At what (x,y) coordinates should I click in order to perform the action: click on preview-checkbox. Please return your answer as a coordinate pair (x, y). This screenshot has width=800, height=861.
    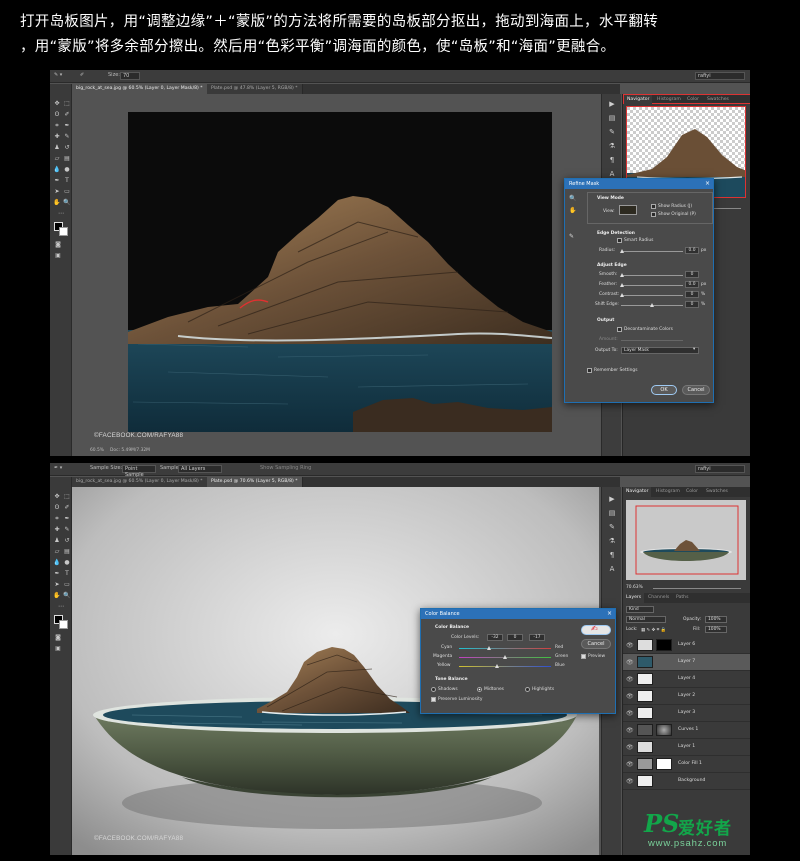
    Looking at the image, I should click on (583, 656).